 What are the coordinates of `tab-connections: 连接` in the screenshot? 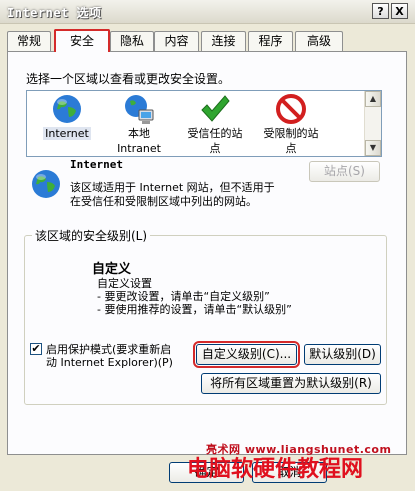 It's located at (223, 41).